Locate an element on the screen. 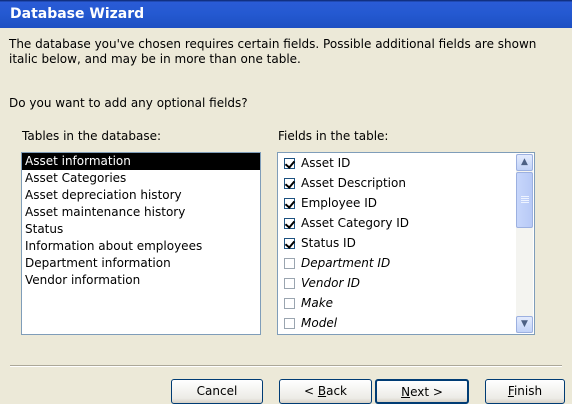 Image resolution: width=572 pixels, height=404 pixels. cancel-button: Cancel is located at coordinates (217, 391).